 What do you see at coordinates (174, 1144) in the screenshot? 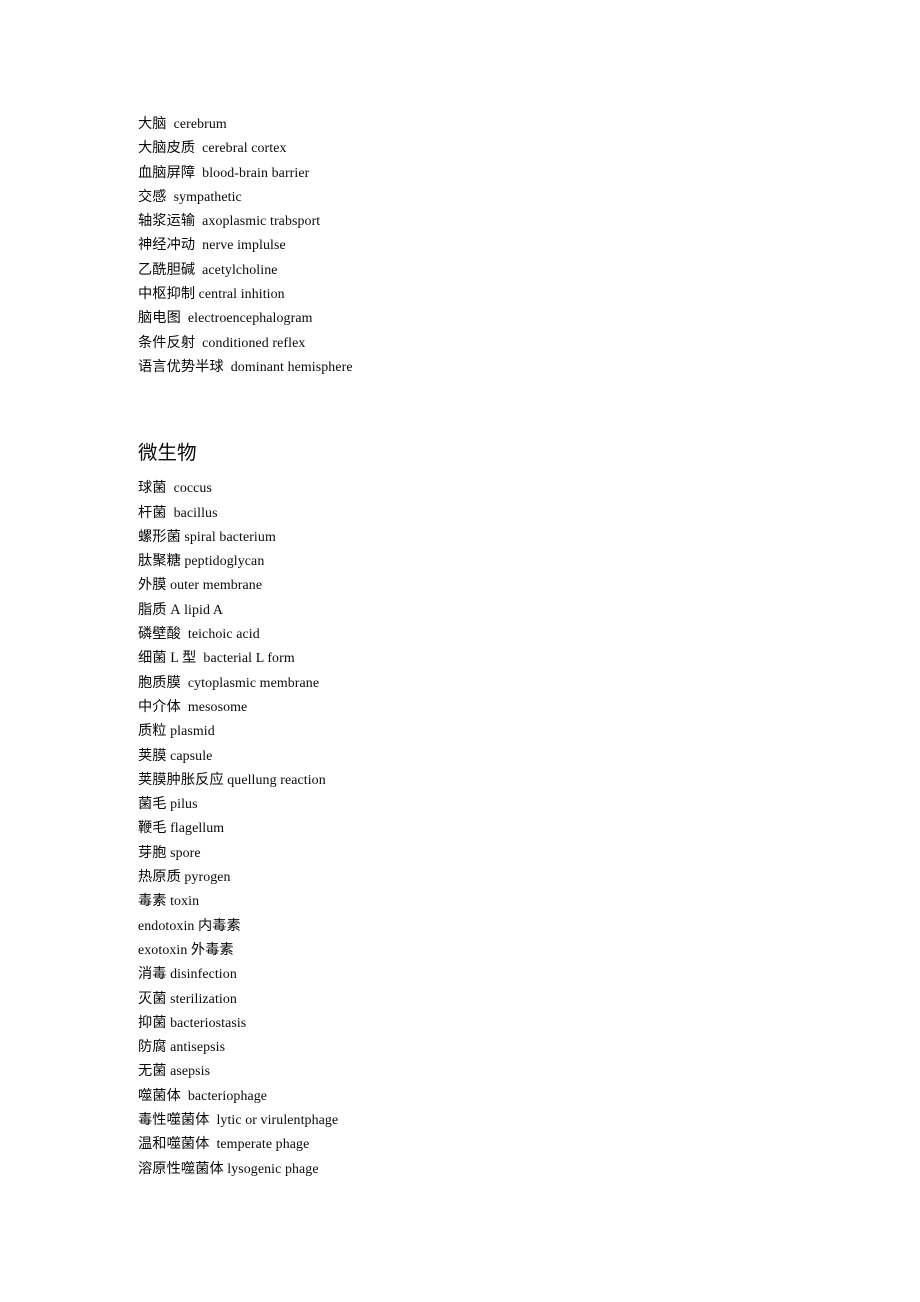
I see `term-chinese: 温和噬菌体` at bounding box center [174, 1144].